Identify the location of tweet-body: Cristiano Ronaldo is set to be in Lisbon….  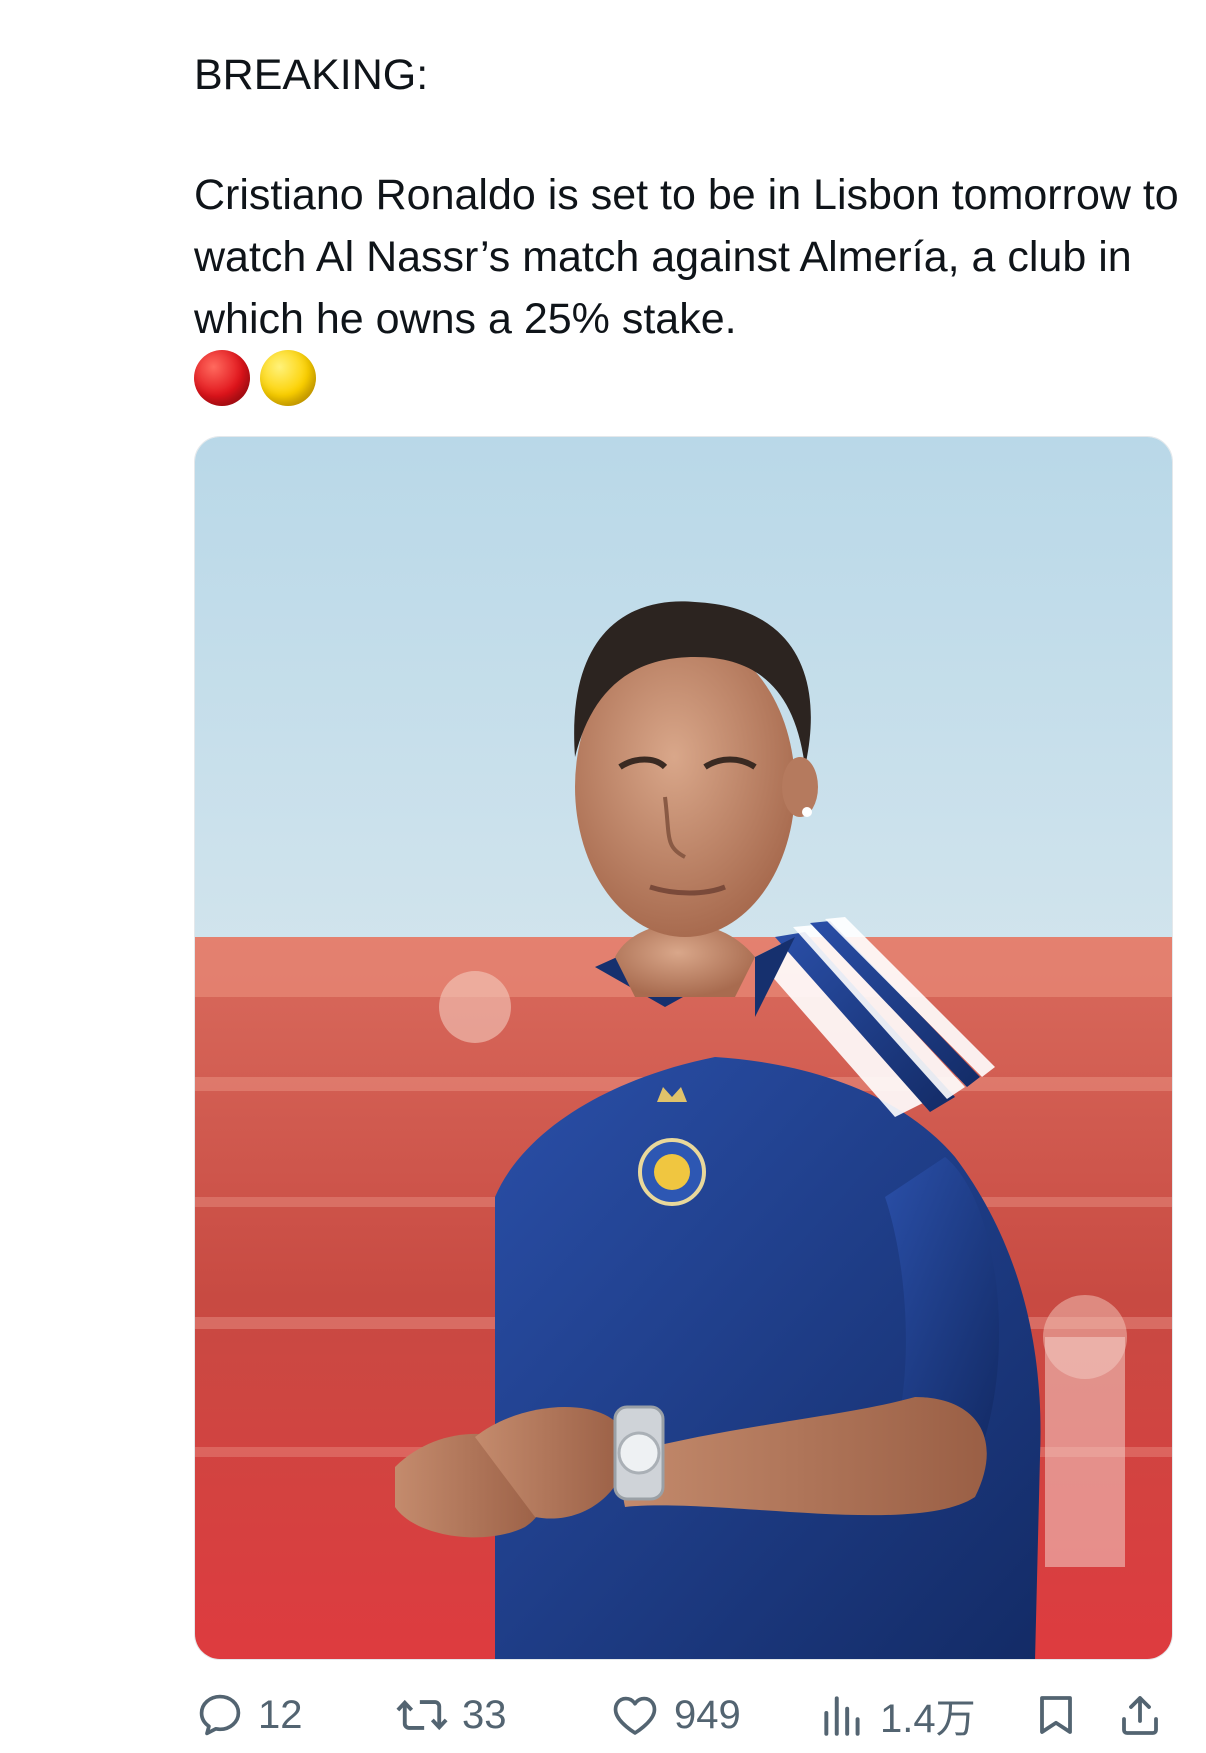
(686, 257).